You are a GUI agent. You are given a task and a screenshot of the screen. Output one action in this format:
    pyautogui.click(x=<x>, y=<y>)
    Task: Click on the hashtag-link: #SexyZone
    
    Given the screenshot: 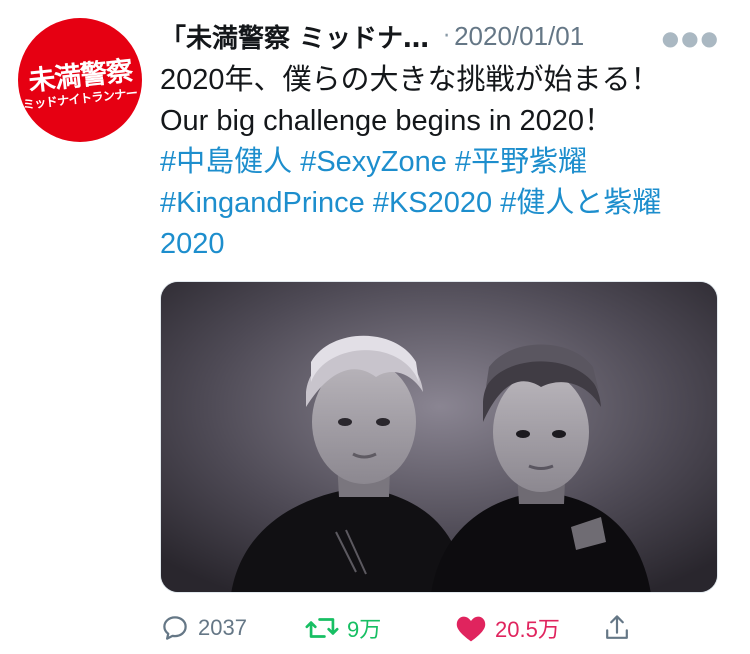 What is the action you would take?
    pyautogui.click(x=373, y=162)
    